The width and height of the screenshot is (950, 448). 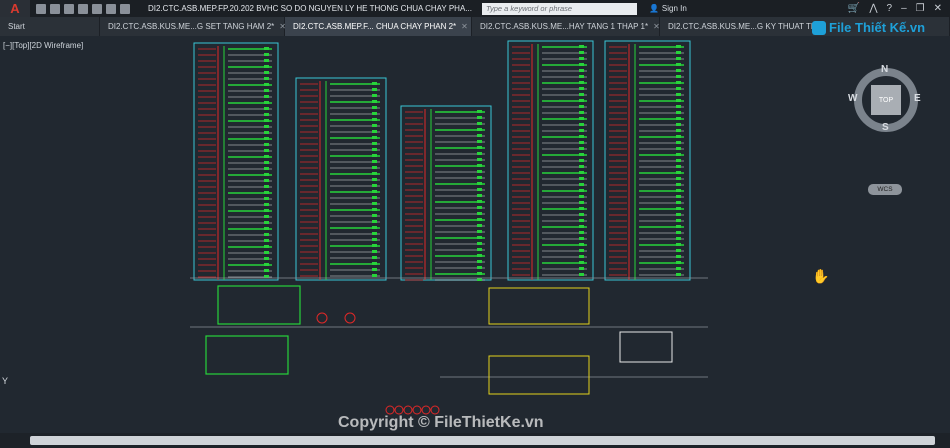 I want to click on sign-in-button: 👤 Sign In, so click(x=668, y=8).